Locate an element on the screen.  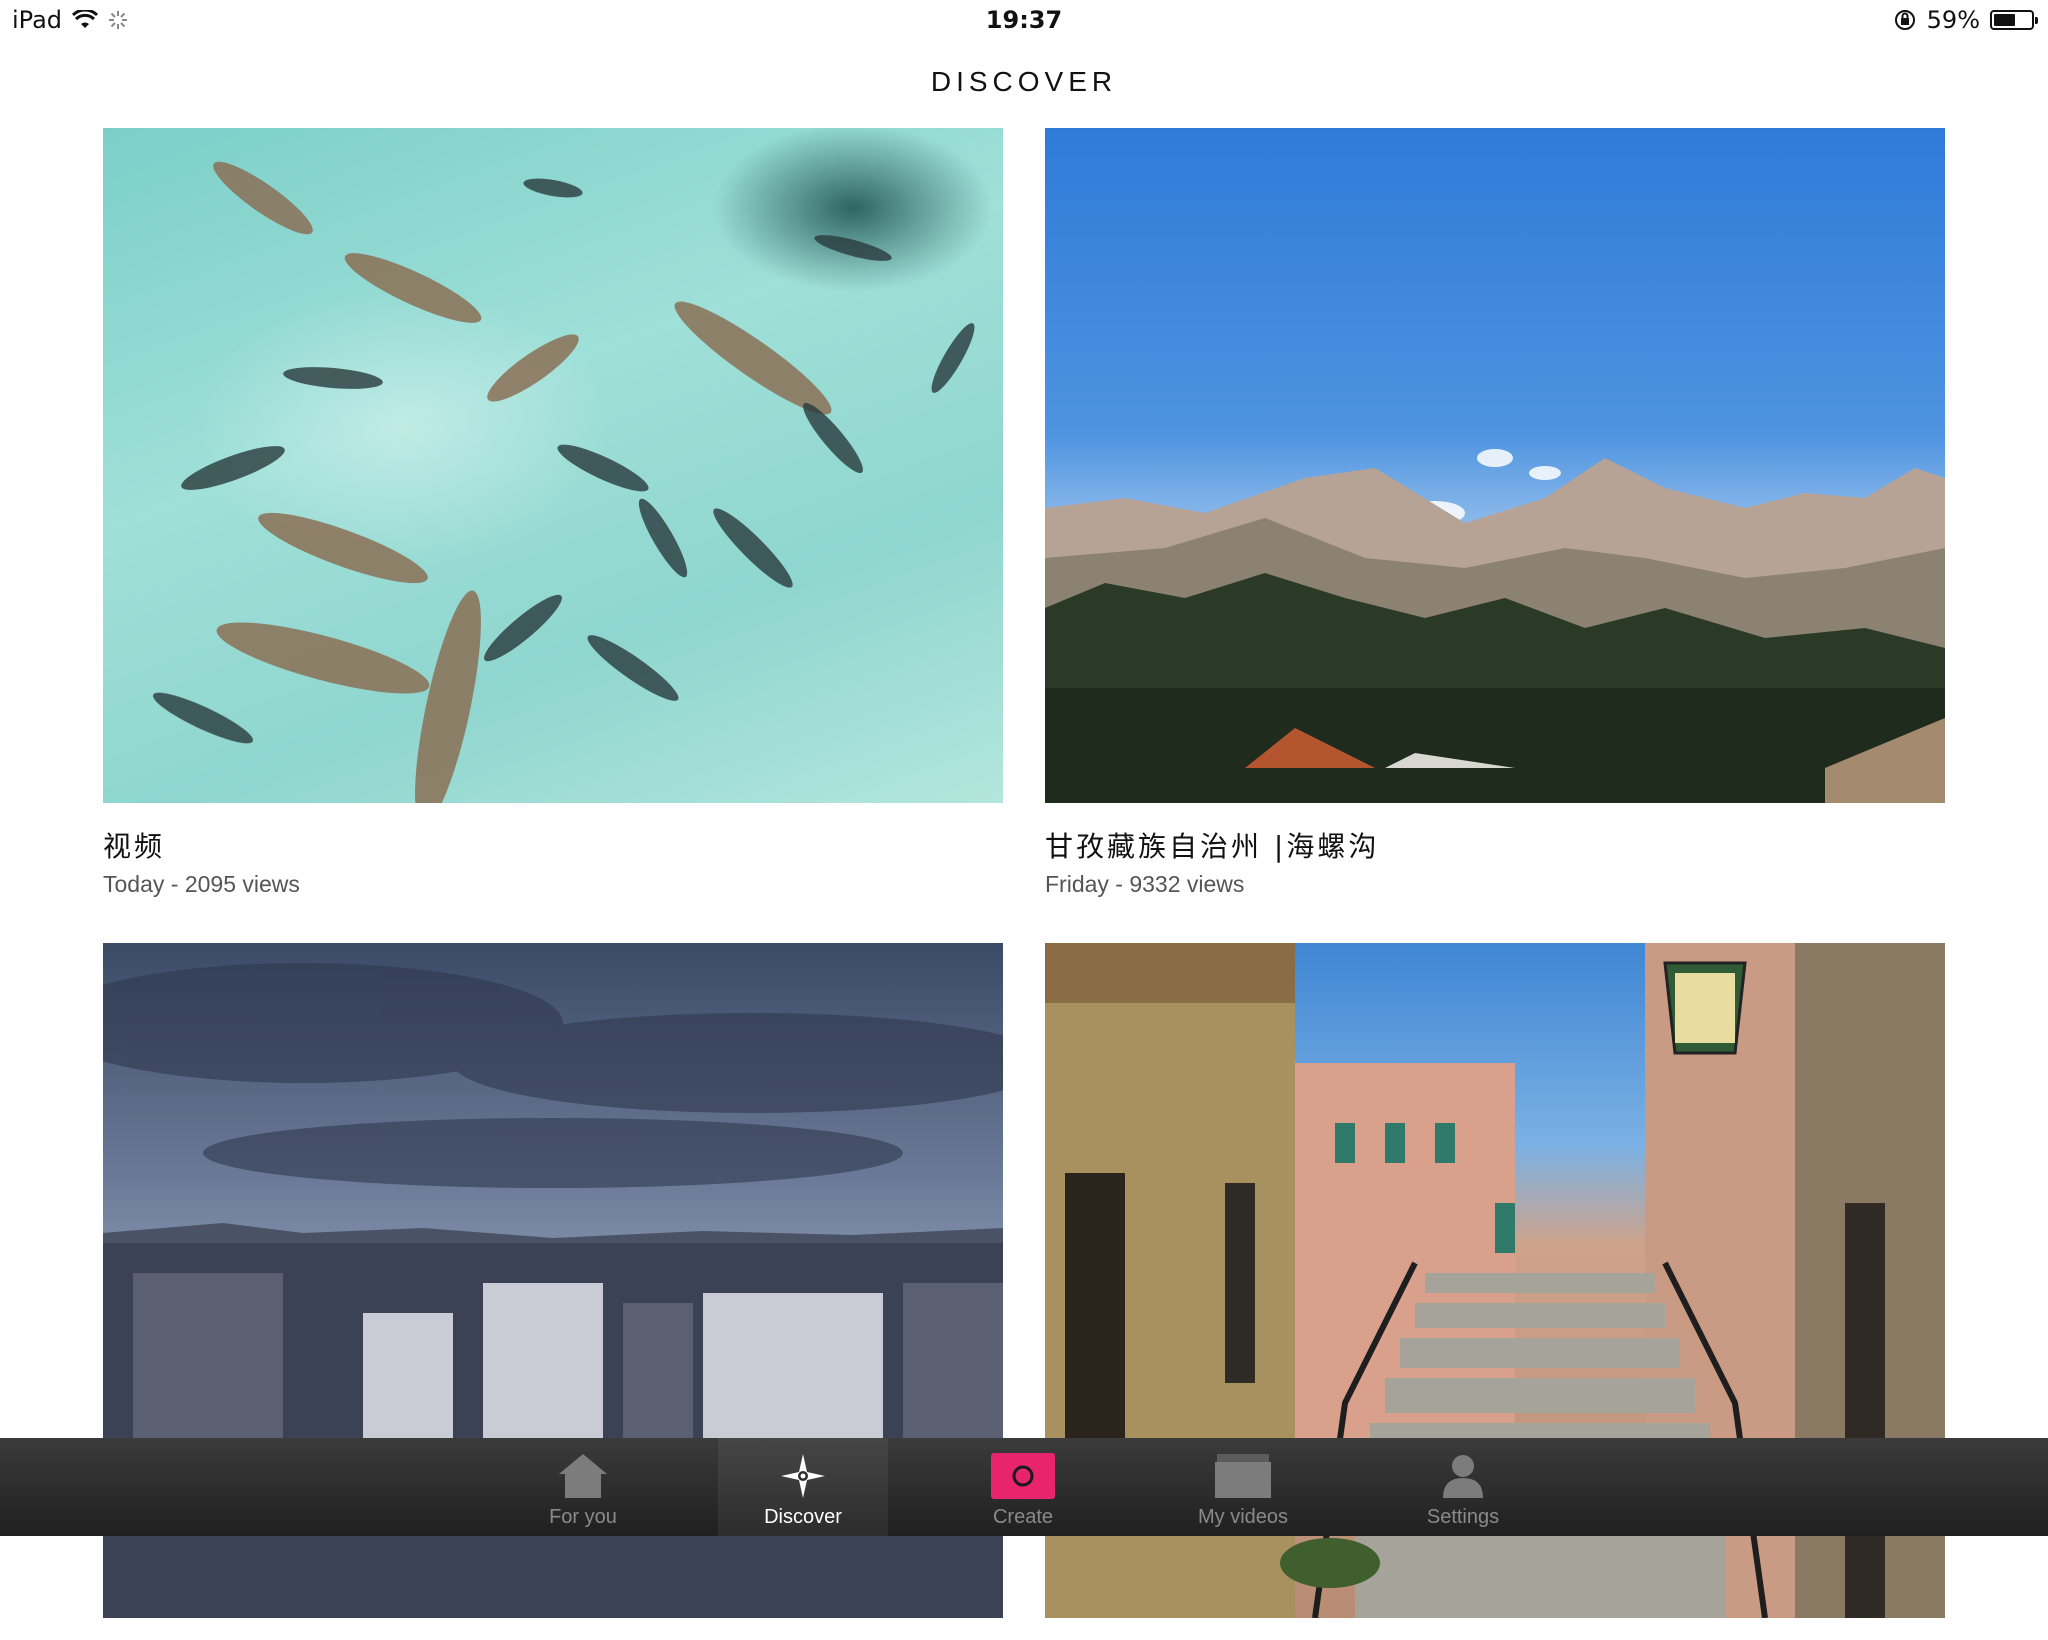
status-right: 59% is located at coordinates (1965, 20).